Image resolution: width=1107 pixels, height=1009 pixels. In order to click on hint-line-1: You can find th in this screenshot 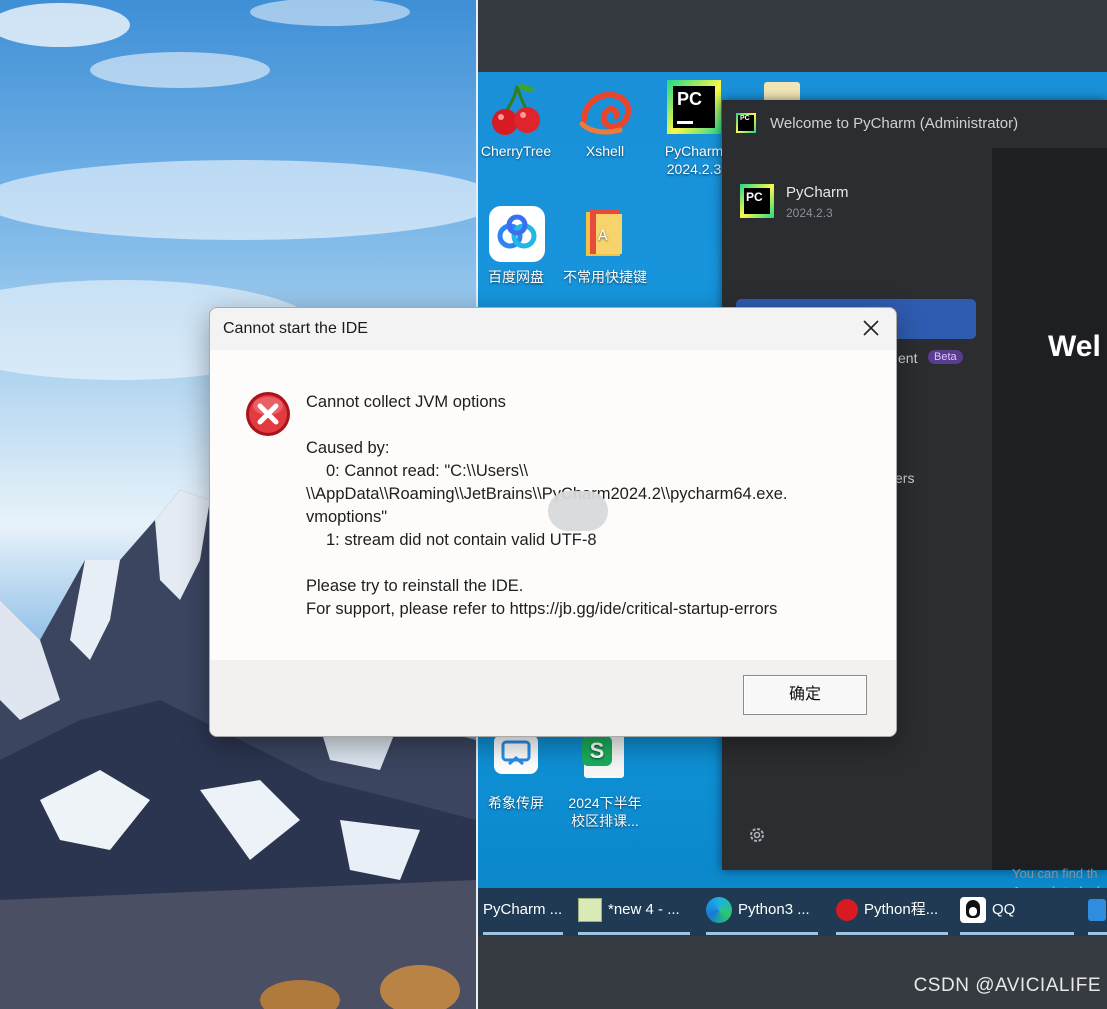, I will do `click(1055, 873)`.